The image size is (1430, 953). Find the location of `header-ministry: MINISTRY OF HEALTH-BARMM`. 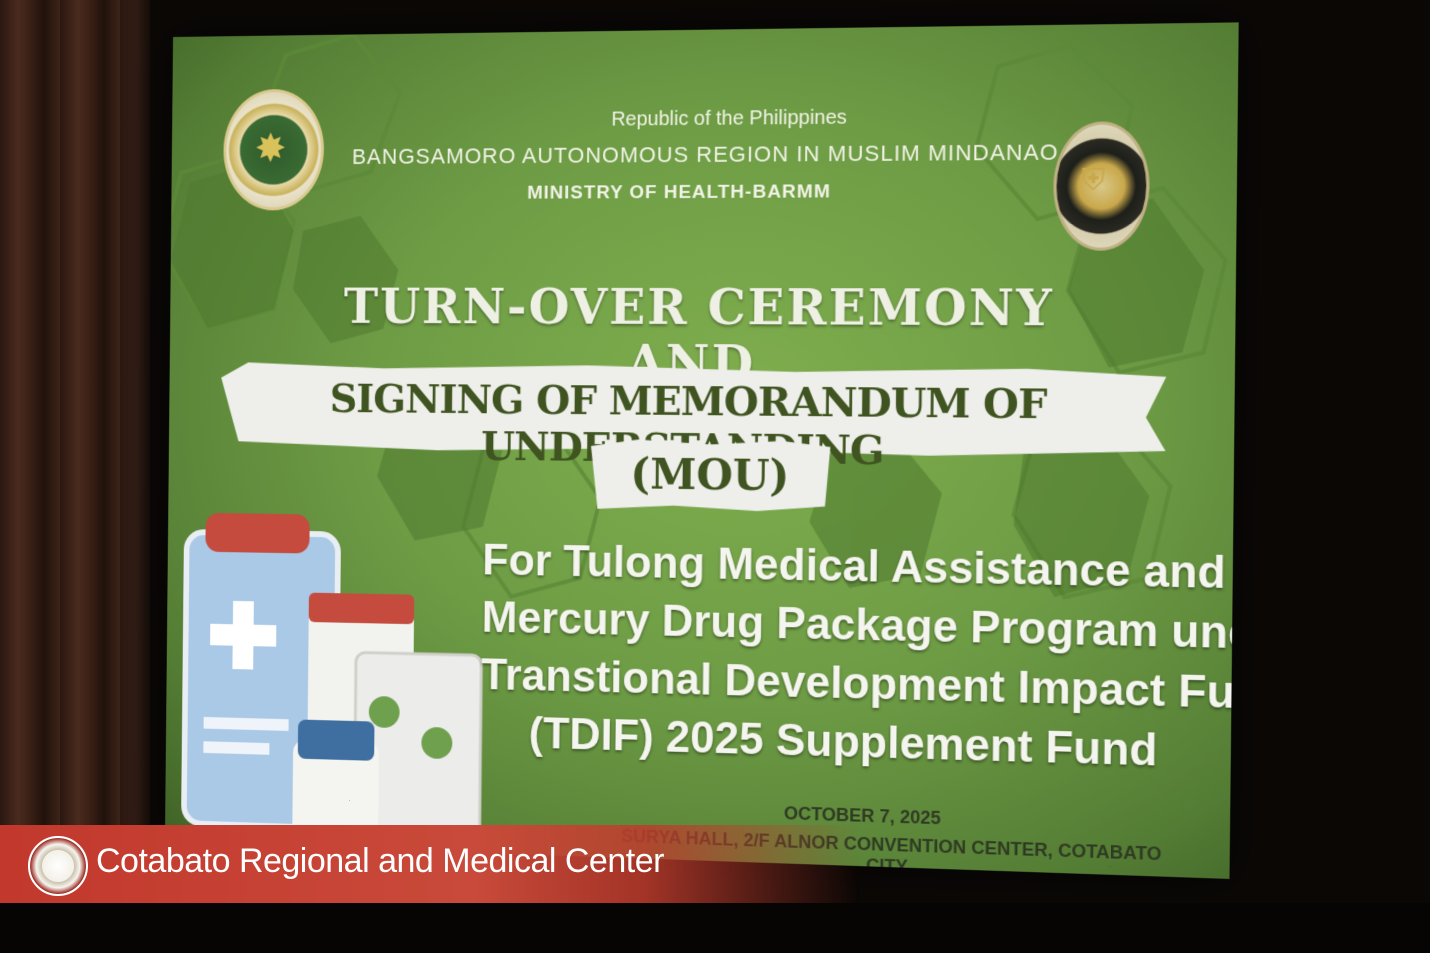

header-ministry: MINISTRY OF HEALTH-BARMM is located at coordinates (679, 192).